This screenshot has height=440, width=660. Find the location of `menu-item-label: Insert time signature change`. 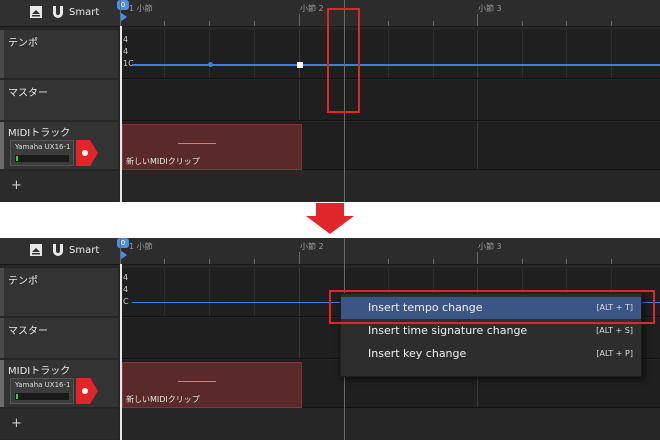

menu-item-label: Insert time signature change is located at coordinates (448, 330).